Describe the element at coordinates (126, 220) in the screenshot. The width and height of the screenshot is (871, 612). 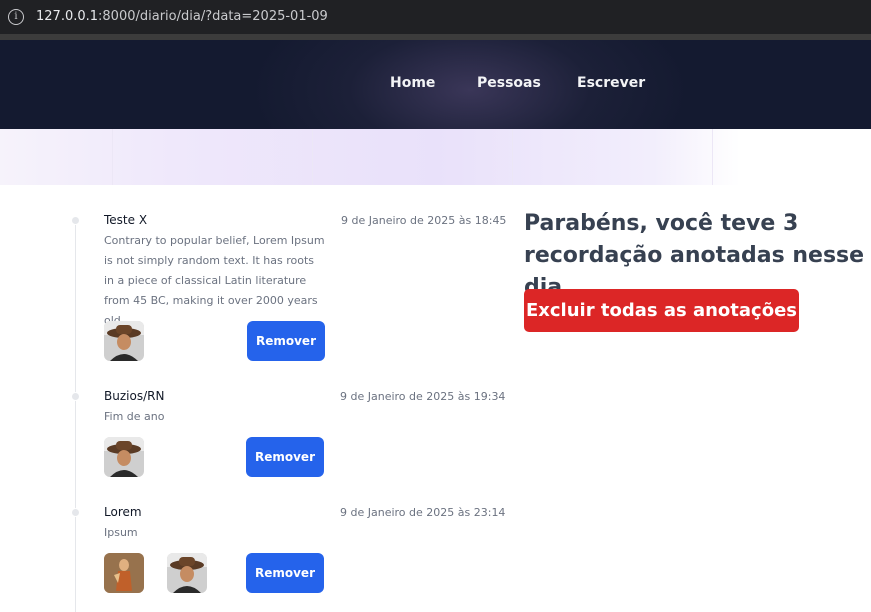
I see `entry-title: Teste X` at that location.